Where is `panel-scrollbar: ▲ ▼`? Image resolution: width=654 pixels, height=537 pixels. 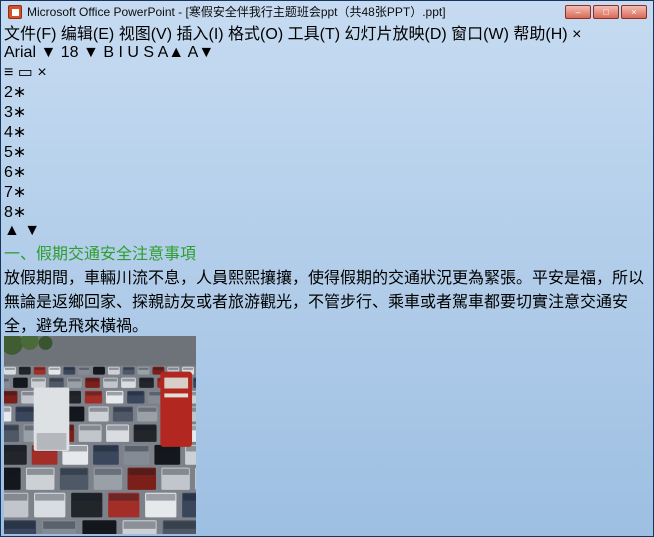 panel-scrollbar: ▲ ▼ is located at coordinates (327, 231).